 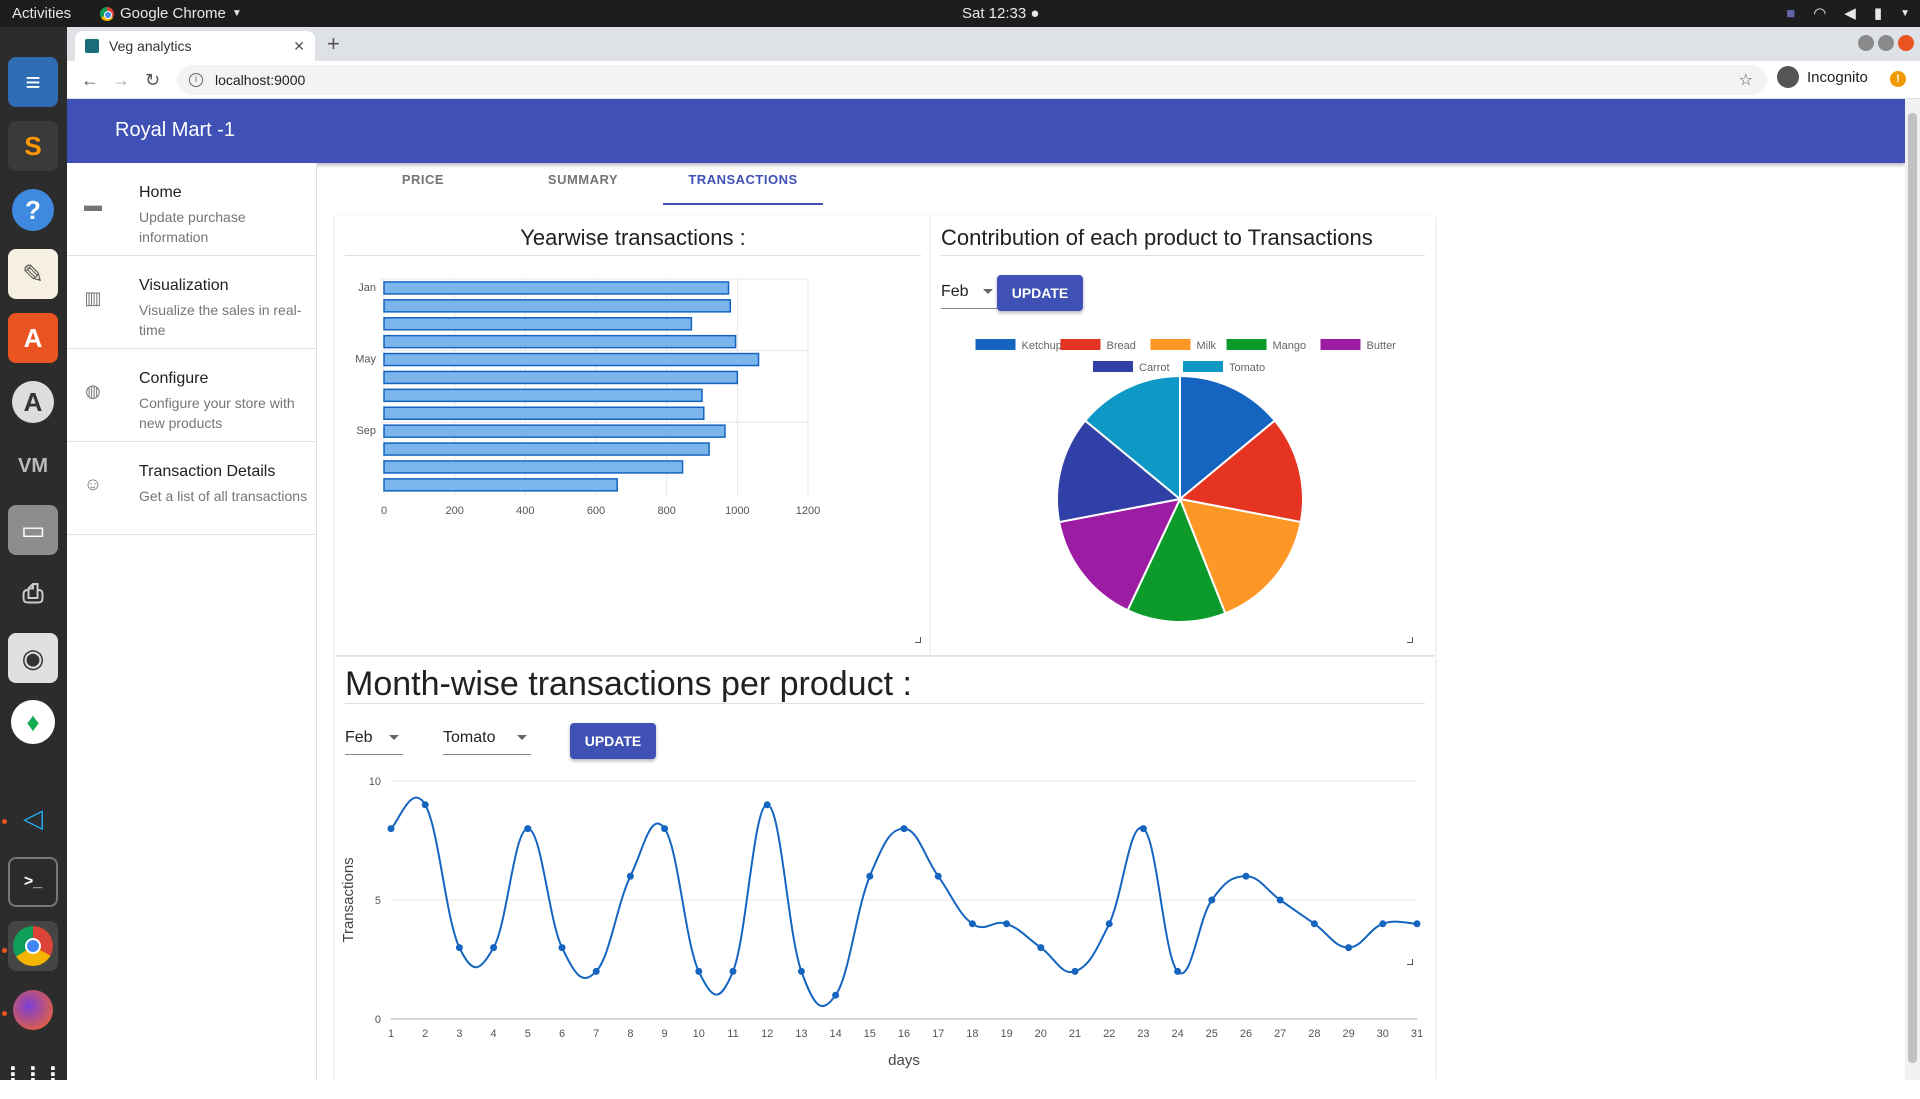 I want to click on firefox-icon, so click(x=33, y=1010).